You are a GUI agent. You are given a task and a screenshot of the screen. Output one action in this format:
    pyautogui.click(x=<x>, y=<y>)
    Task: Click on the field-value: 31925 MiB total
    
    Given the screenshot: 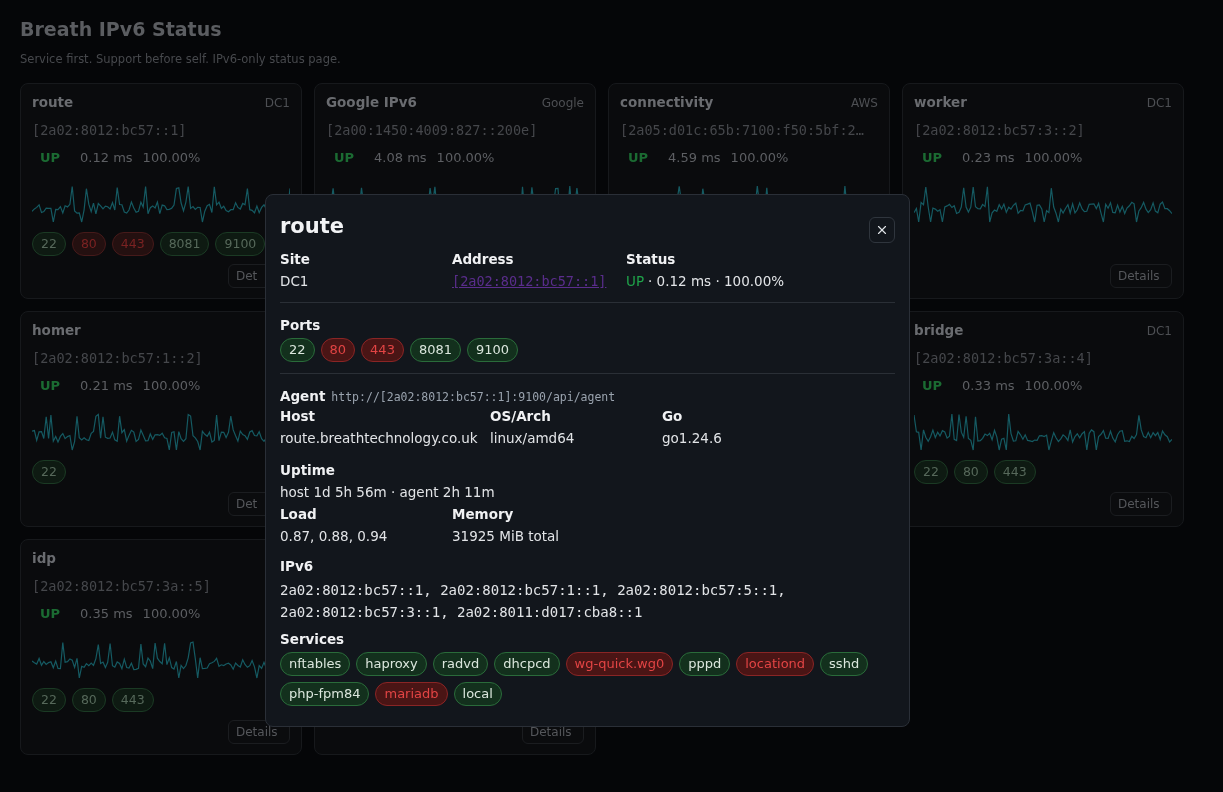 What is the action you would take?
    pyautogui.click(x=506, y=536)
    